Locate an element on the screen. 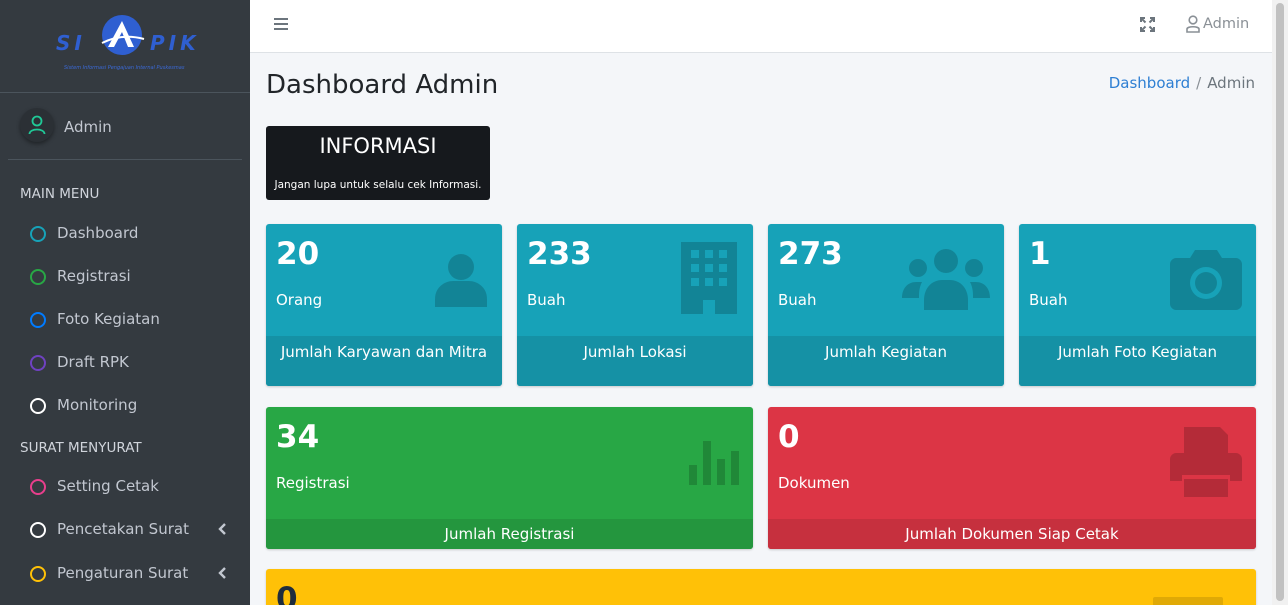  scrollbar is located at coordinates (1280, 302).